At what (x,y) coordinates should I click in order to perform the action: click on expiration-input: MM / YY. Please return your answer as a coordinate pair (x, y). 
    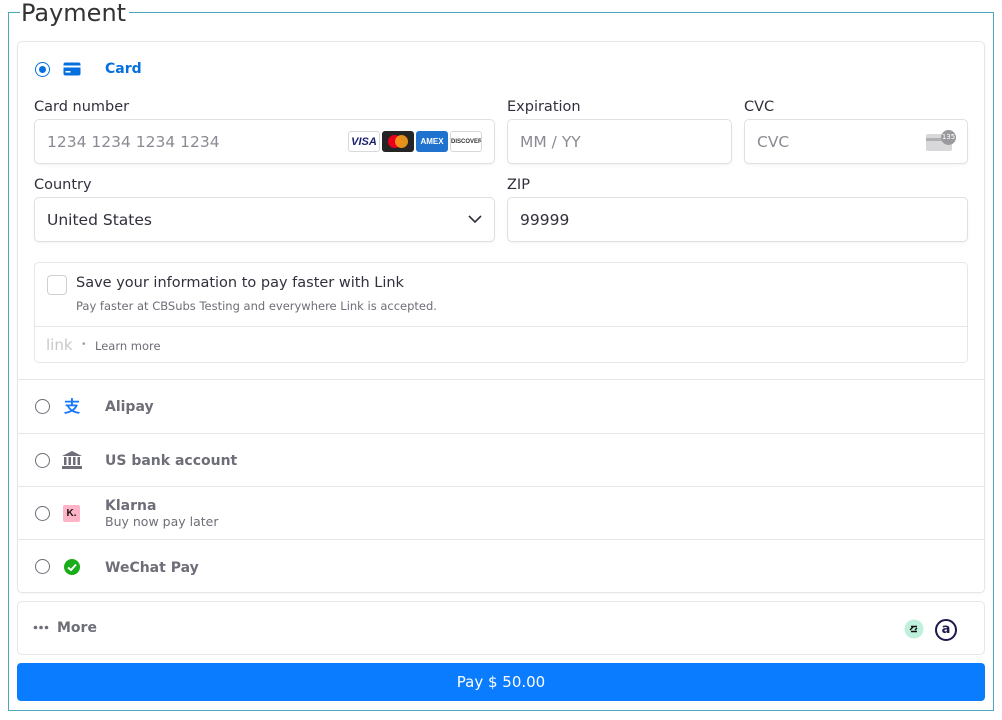
    Looking at the image, I should click on (619, 141).